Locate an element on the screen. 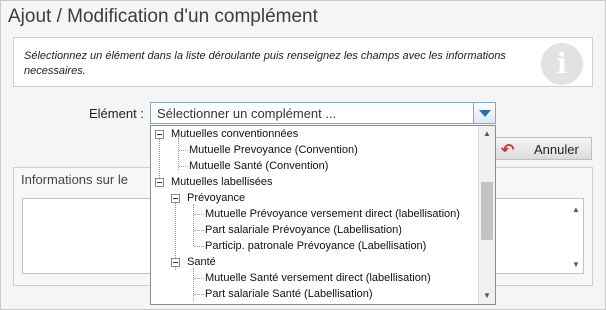 Image resolution: width=606 pixels, height=310 pixels. annuler-button: ↶ Annuler is located at coordinates (543, 148).